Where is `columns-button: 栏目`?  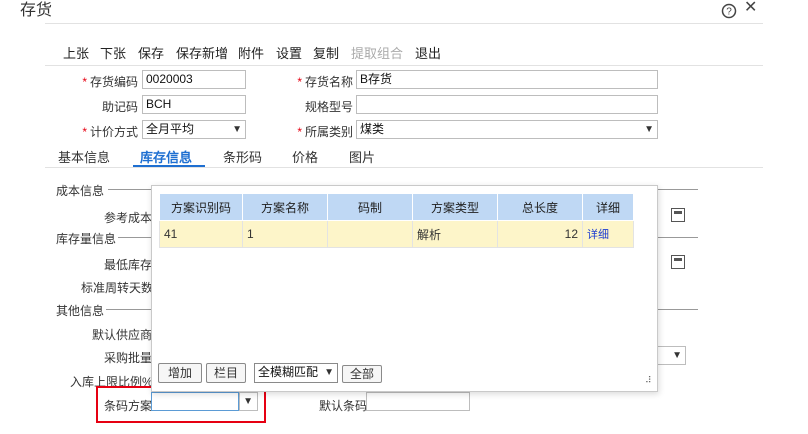
columns-button: 栏目 is located at coordinates (226, 373).